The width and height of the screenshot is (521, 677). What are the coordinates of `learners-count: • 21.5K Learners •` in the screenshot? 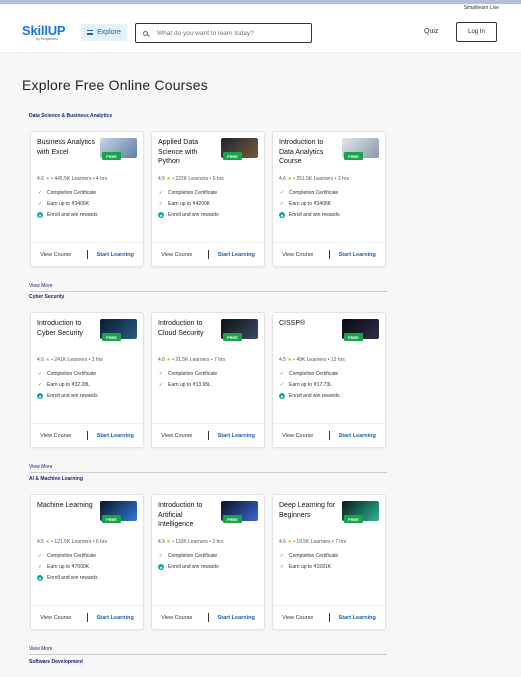 It's located at (192, 360).